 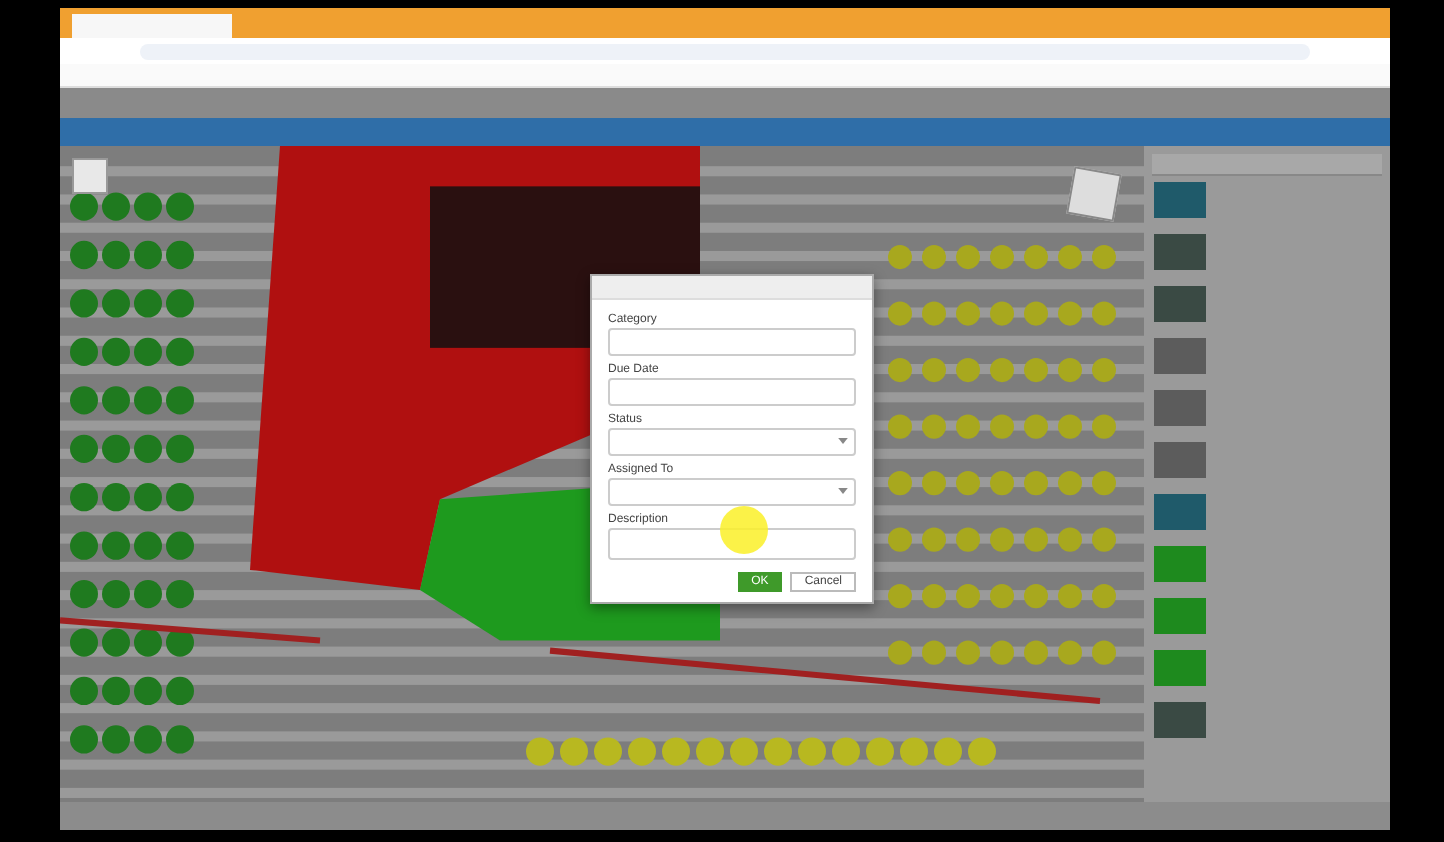 What do you see at coordinates (152, 26) in the screenshot?
I see `browser-tab` at bounding box center [152, 26].